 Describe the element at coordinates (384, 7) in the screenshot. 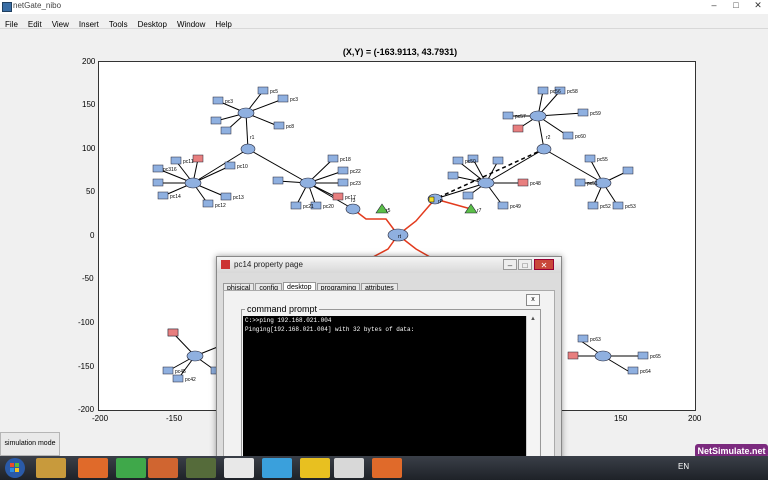

I see `app-titlebar: netGate_nibo – □ ✕` at that location.